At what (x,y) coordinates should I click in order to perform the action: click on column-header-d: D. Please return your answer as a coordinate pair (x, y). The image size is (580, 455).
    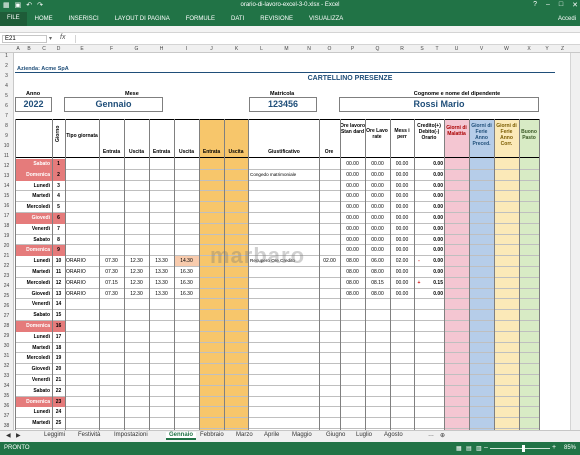
    Looking at the image, I should click on (58, 49).